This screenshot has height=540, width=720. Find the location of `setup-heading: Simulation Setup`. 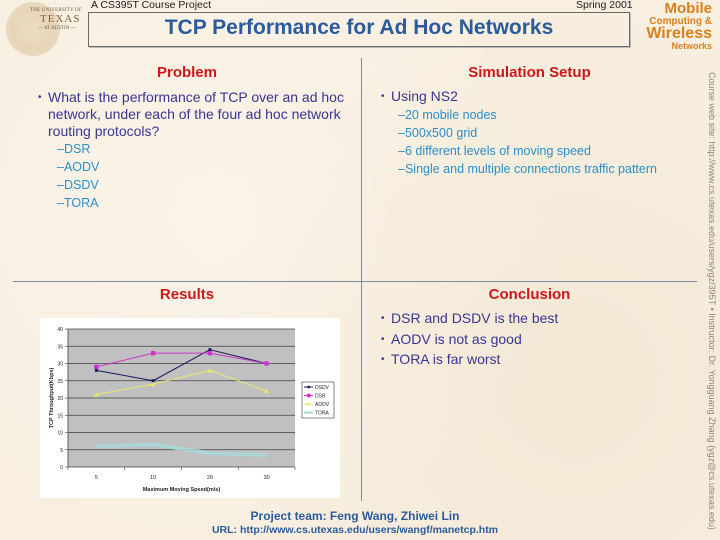

setup-heading: Simulation Setup is located at coordinates (529, 72).